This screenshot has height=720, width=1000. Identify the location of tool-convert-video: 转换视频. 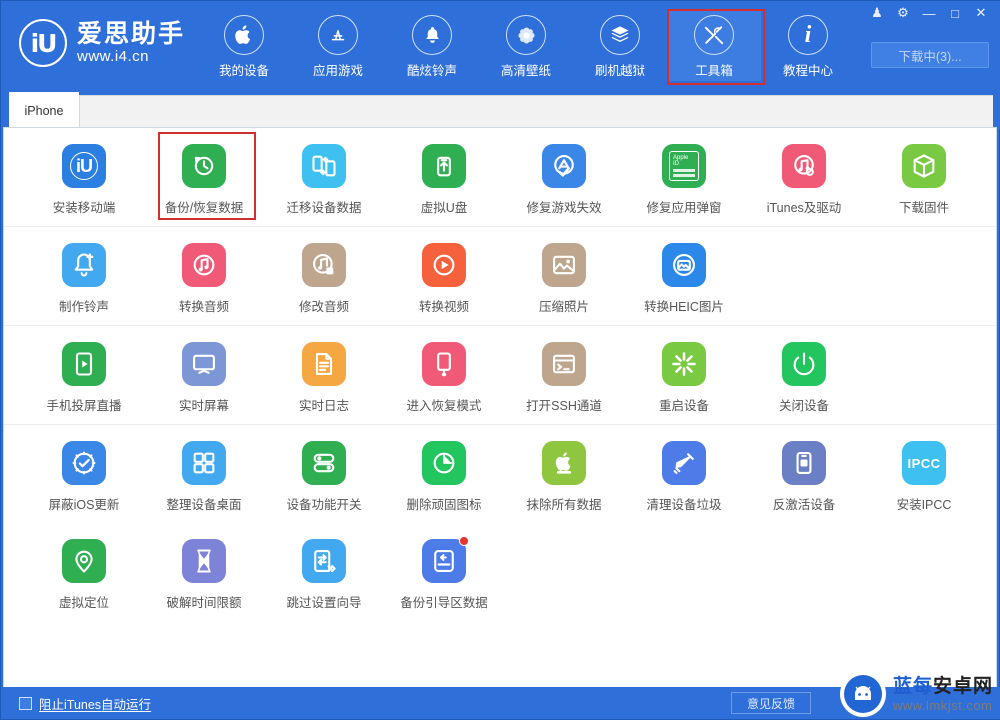
(444, 276).